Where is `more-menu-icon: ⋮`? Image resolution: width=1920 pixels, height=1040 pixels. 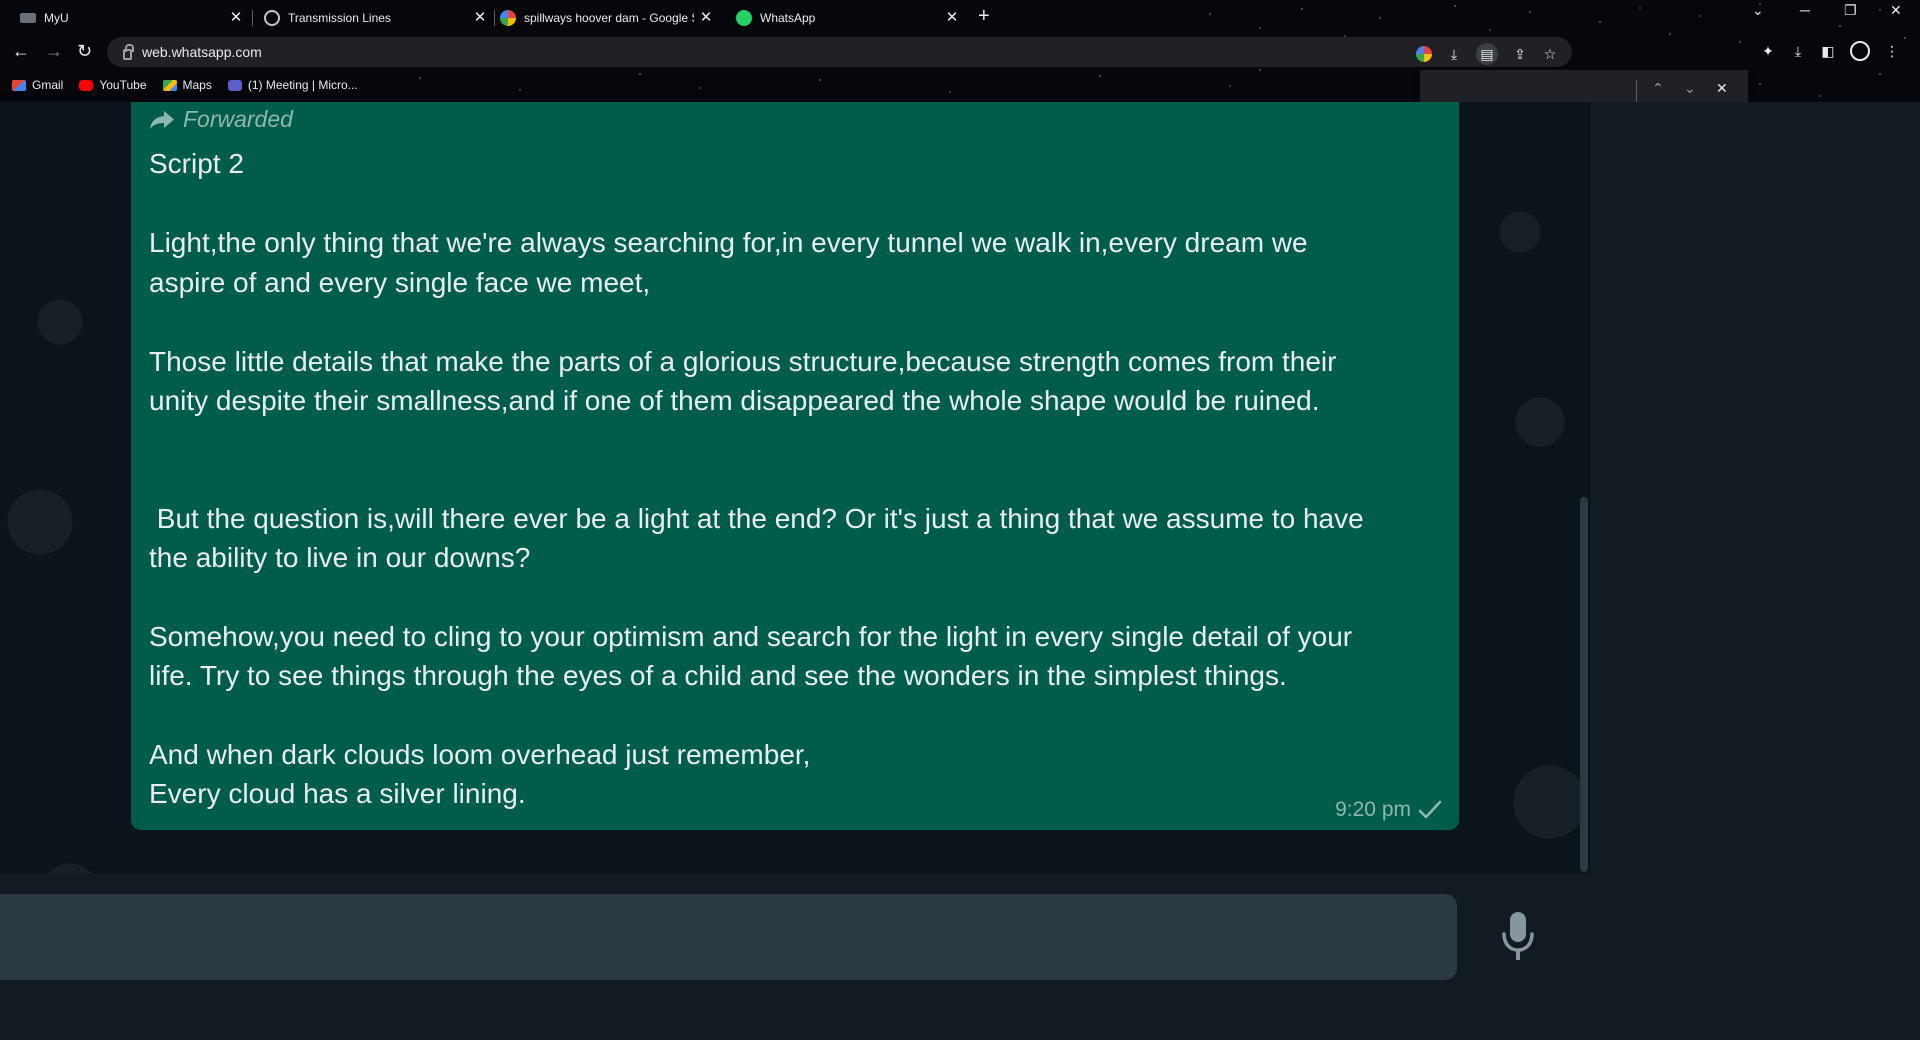 more-menu-icon: ⋮ is located at coordinates (1892, 51).